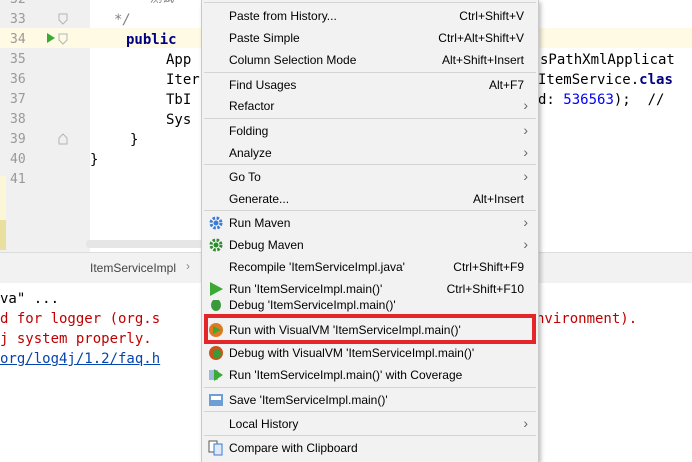 This screenshot has height=462, width=692. I want to click on menu-item-label: Save 'ItemServiceImpl.main()', so click(308, 400).